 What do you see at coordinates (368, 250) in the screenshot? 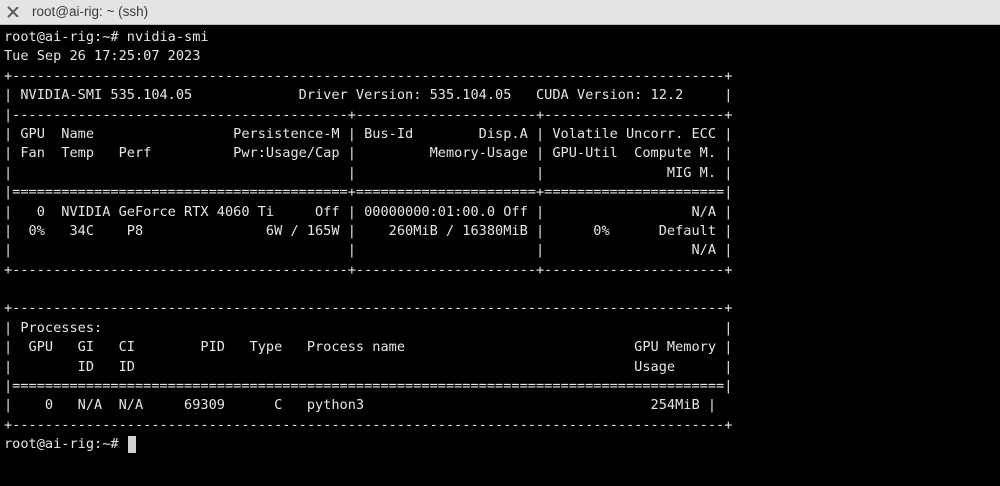
I see `gpu-data-row-3: | | | N/A |` at bounding box center [368, 250].